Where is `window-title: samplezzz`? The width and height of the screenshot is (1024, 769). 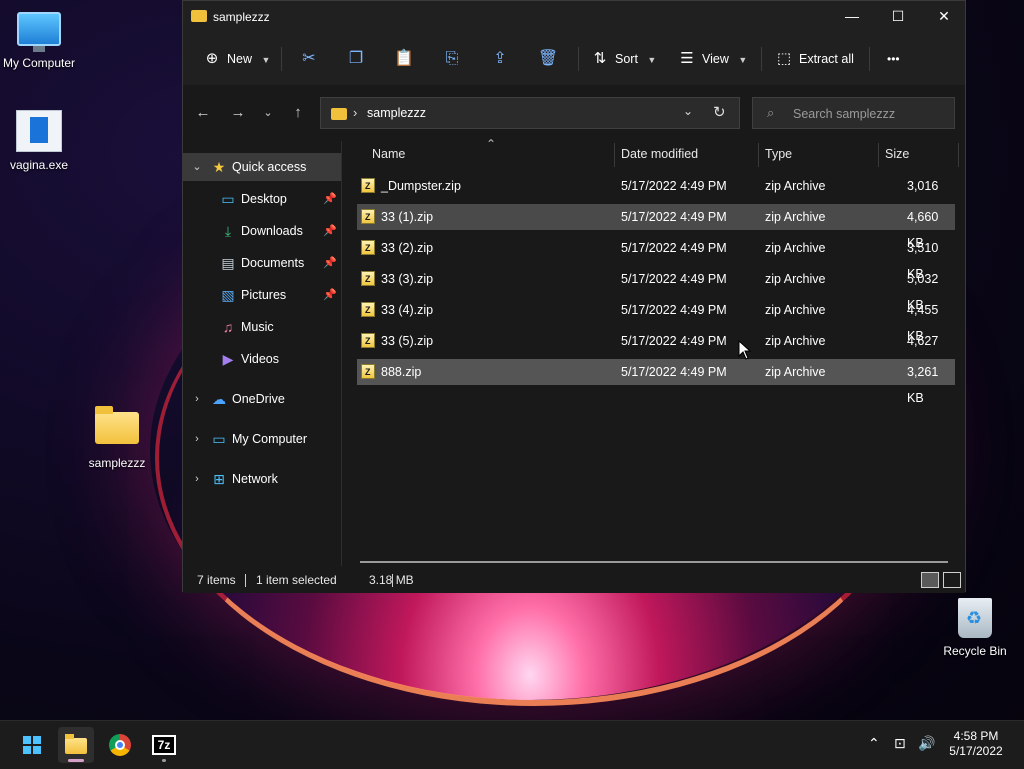
window-title: samplezzz is located at coordinates (241, 17).